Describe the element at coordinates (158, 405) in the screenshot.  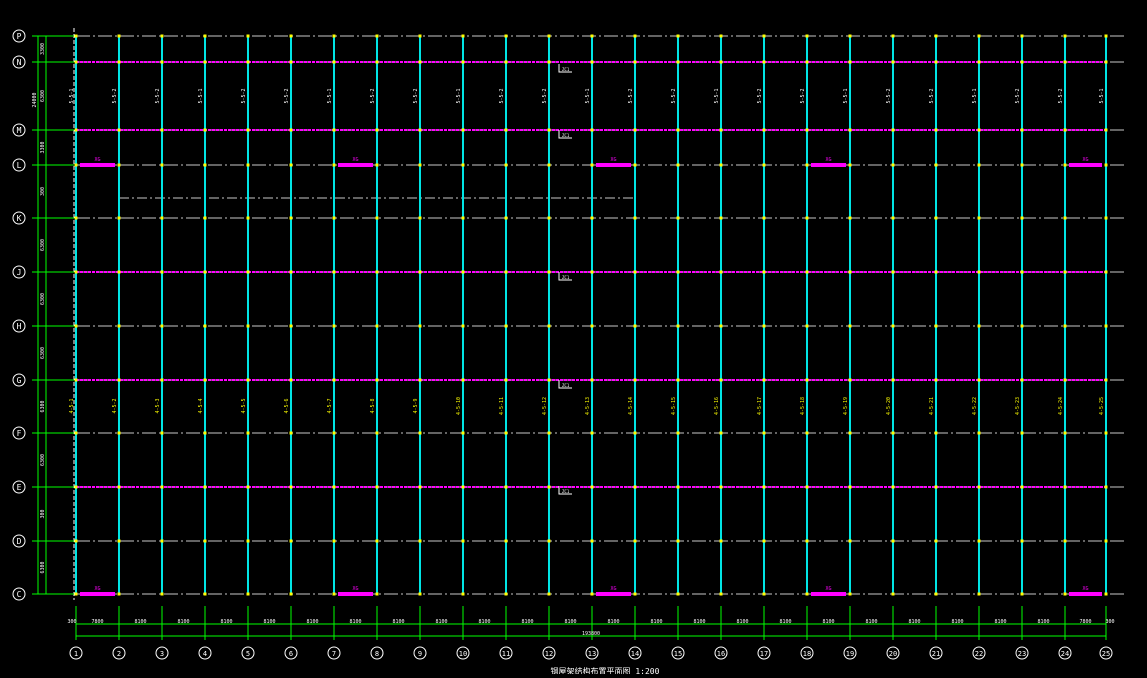
I see `column-mark-bottom: 4-5-3` at that location.